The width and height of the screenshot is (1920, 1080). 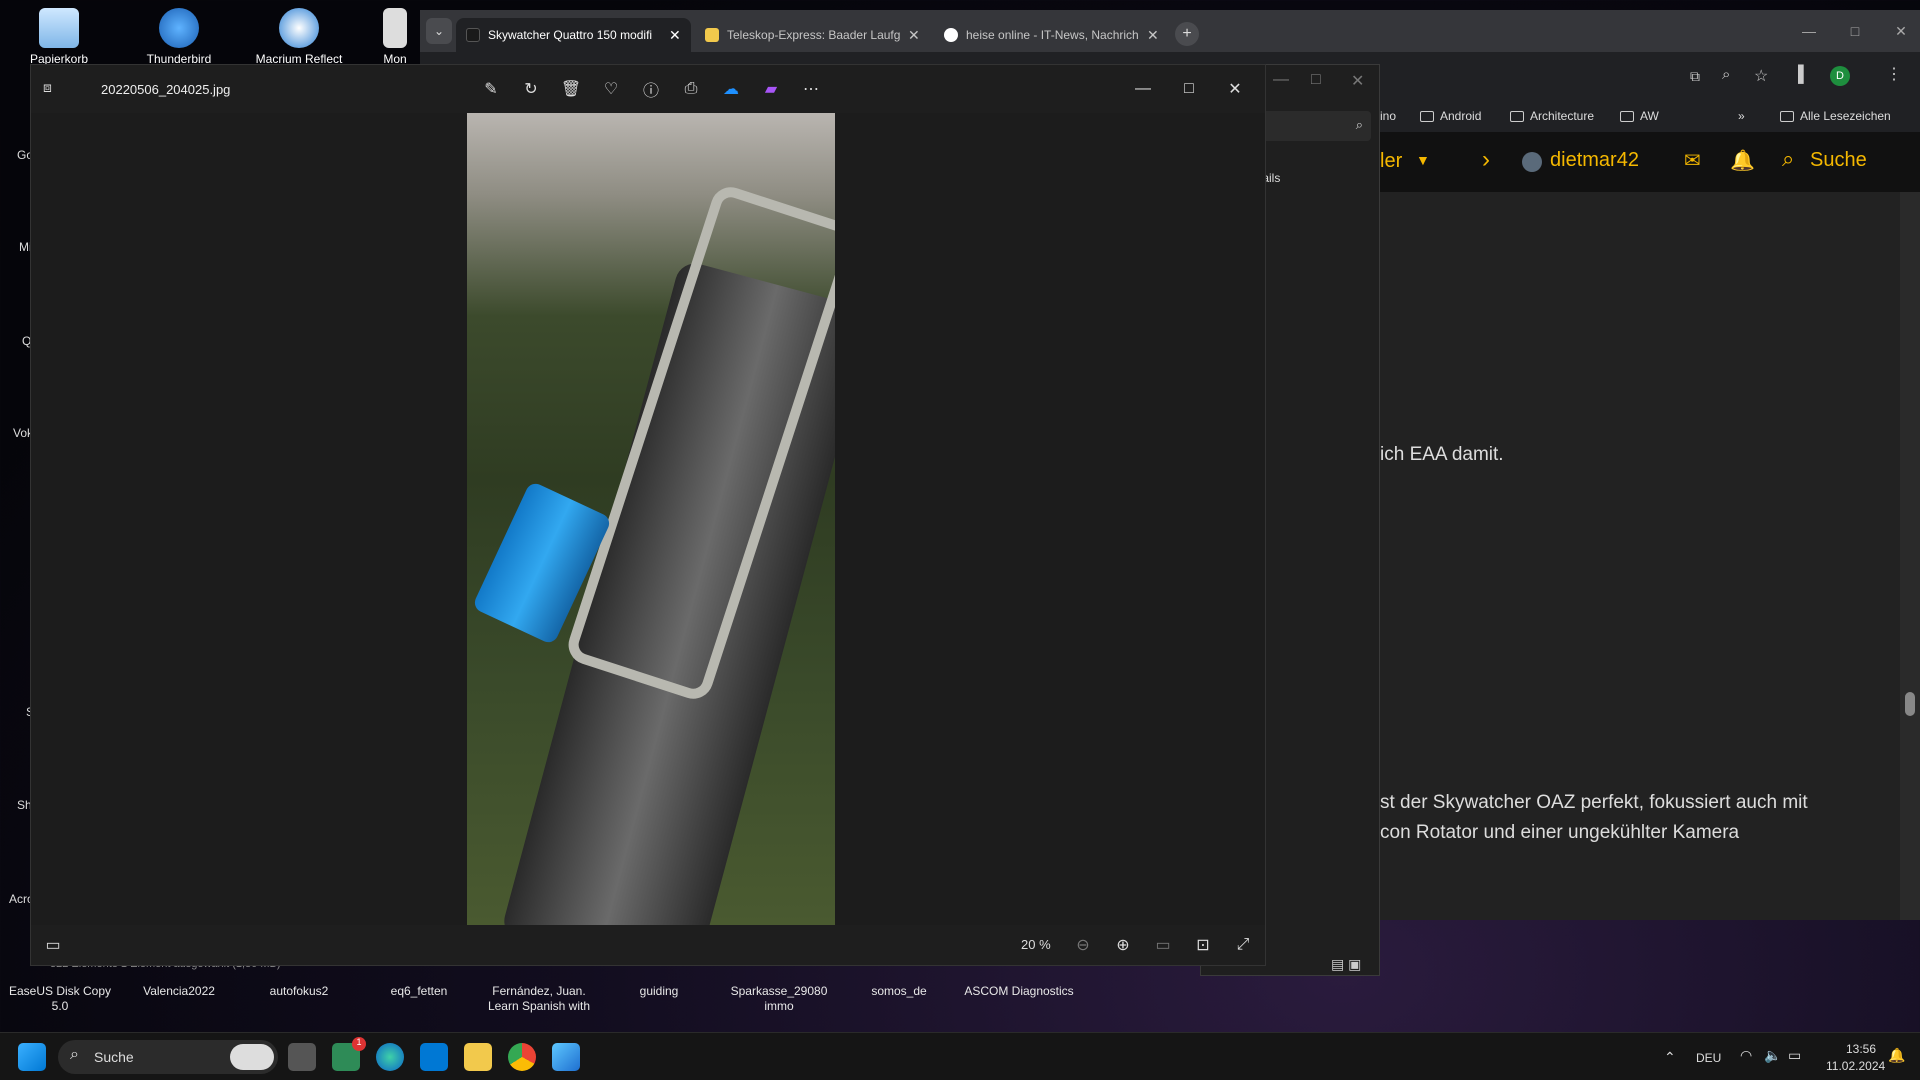 What do you see at coordinates (359, 1044) in the screenshot?
I see `notification-badge: 1` at bounding box center [359, 1044].